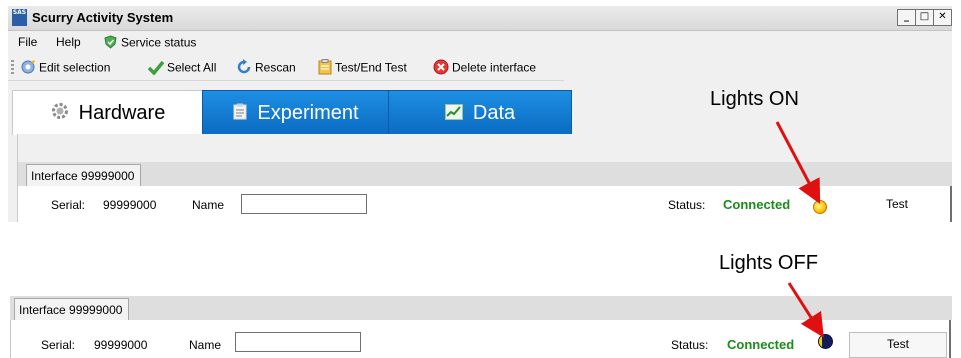 The height and width of the screenshot is (358, 961). I want to click on arrow-to-light-on, so click(798, 162).